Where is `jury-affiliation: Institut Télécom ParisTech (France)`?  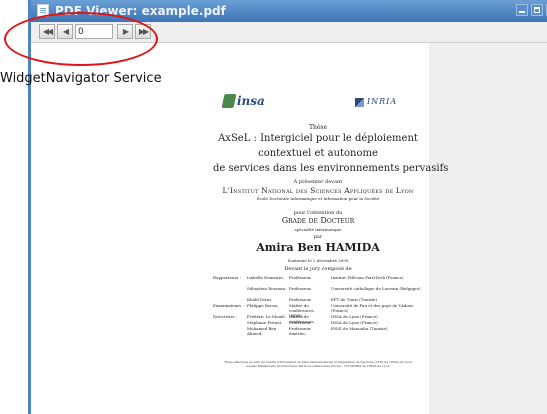 jury-affiliation: Institut Télécom ParisTech (France) is located at coordinates (367, 277).